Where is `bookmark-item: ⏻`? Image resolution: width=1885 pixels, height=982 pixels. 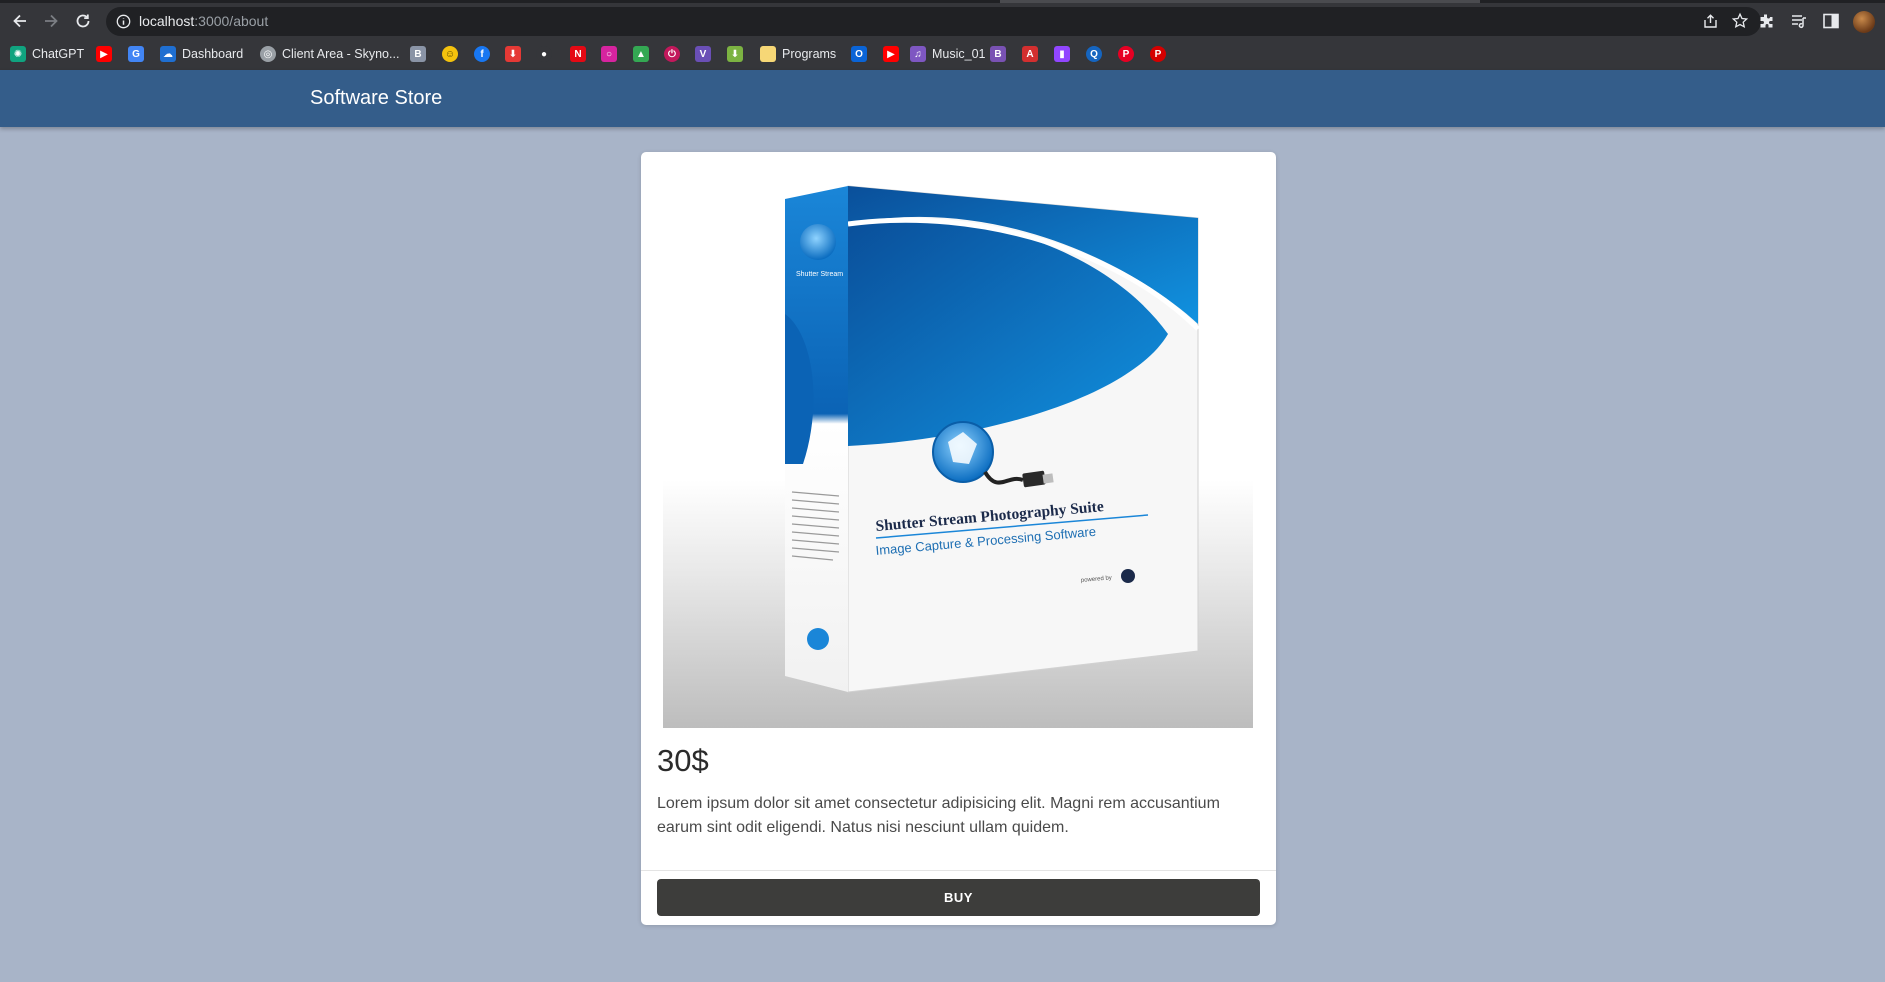 bookmark-item: ⏻ is located at coordinates (672, 54).